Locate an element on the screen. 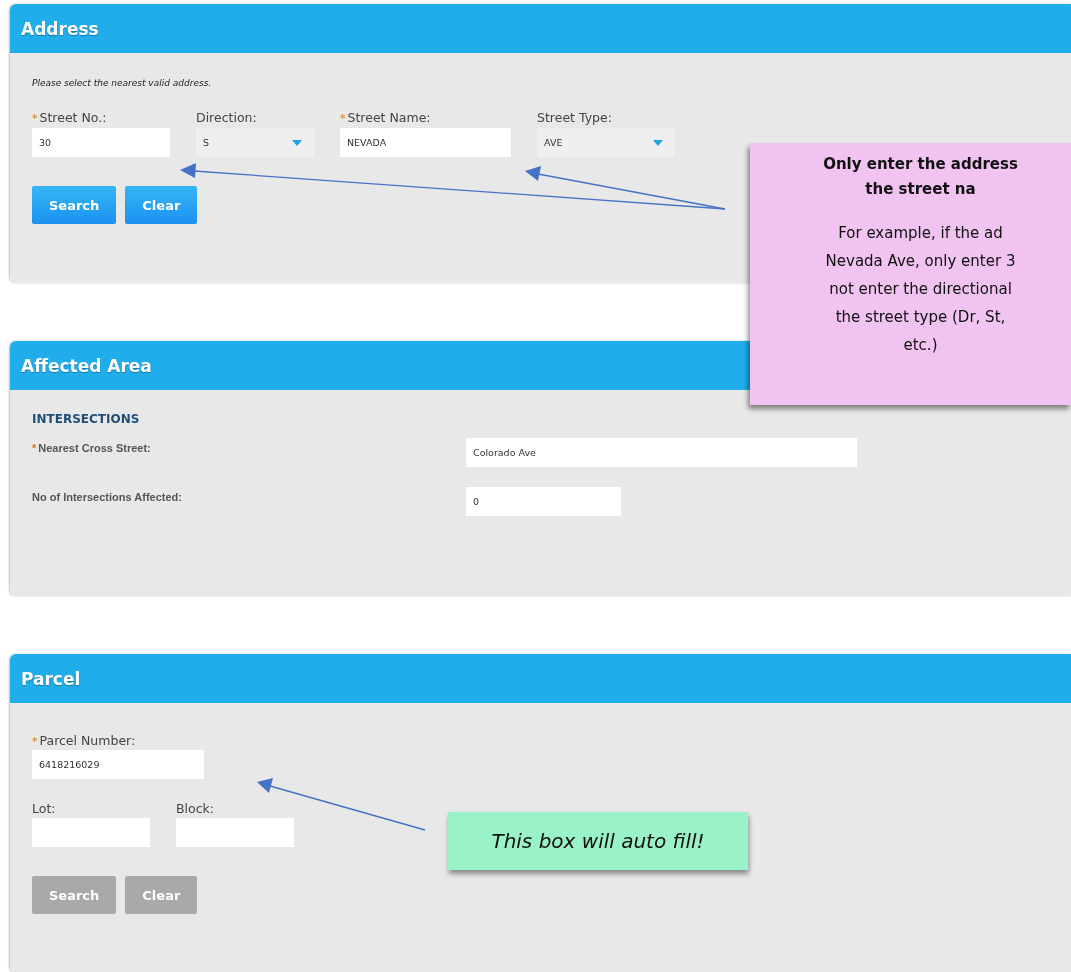 The height and width of the screenshot is (972, 1071). field-label: Direction: is located at coordinates (227, 117).